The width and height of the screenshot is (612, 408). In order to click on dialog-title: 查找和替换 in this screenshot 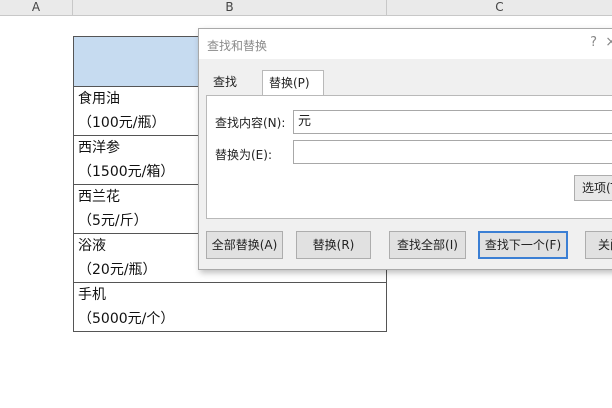, I will do `click(237, 46)`.